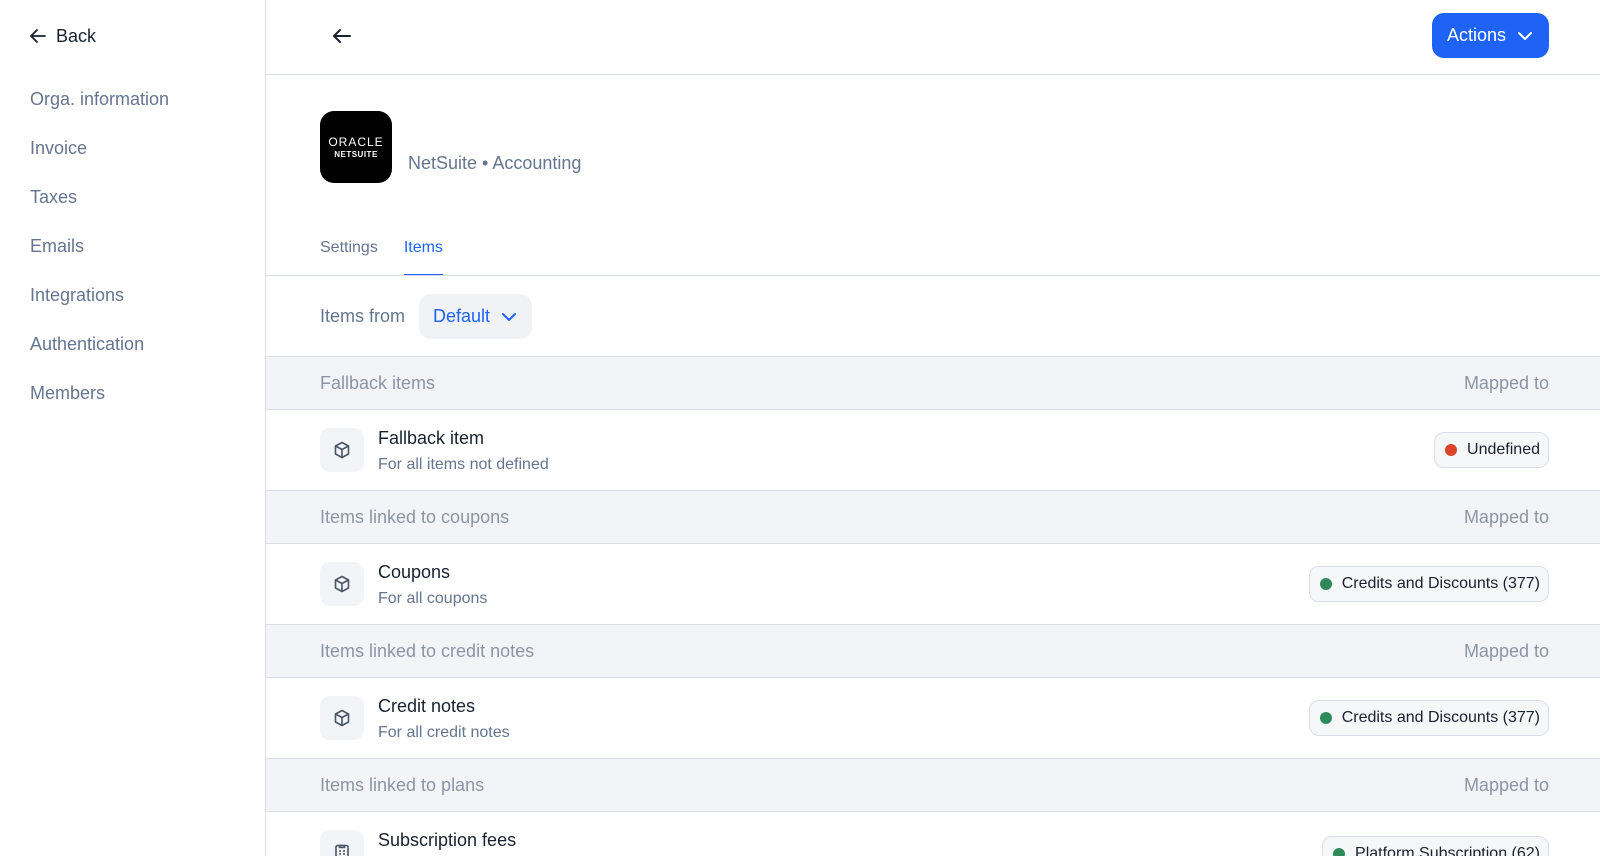 This screenshot has height=856, width=1600. Describe the element at coordinates (99, 106) in the screenshot. I see `sidebar-item-orga-information: Orga. information` at that location.